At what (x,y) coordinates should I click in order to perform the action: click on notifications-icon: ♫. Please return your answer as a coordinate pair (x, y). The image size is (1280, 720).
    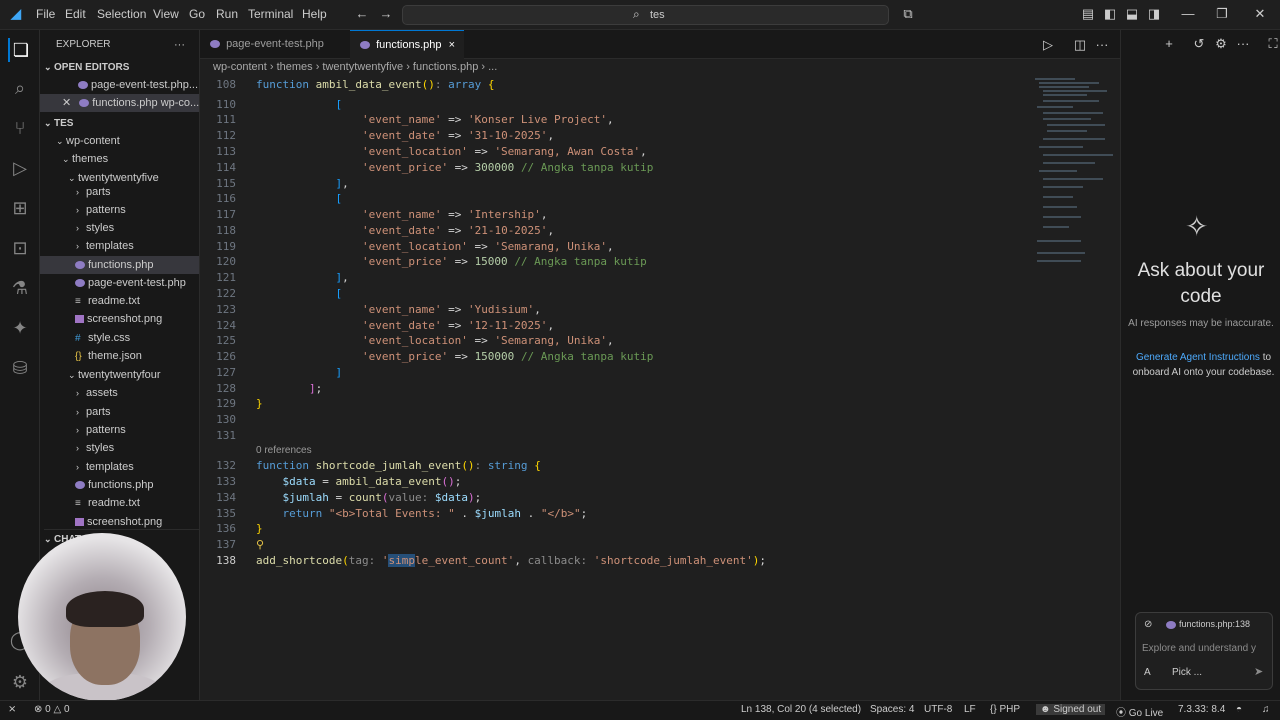
    Looking at the image, I should click on (1266, 709).